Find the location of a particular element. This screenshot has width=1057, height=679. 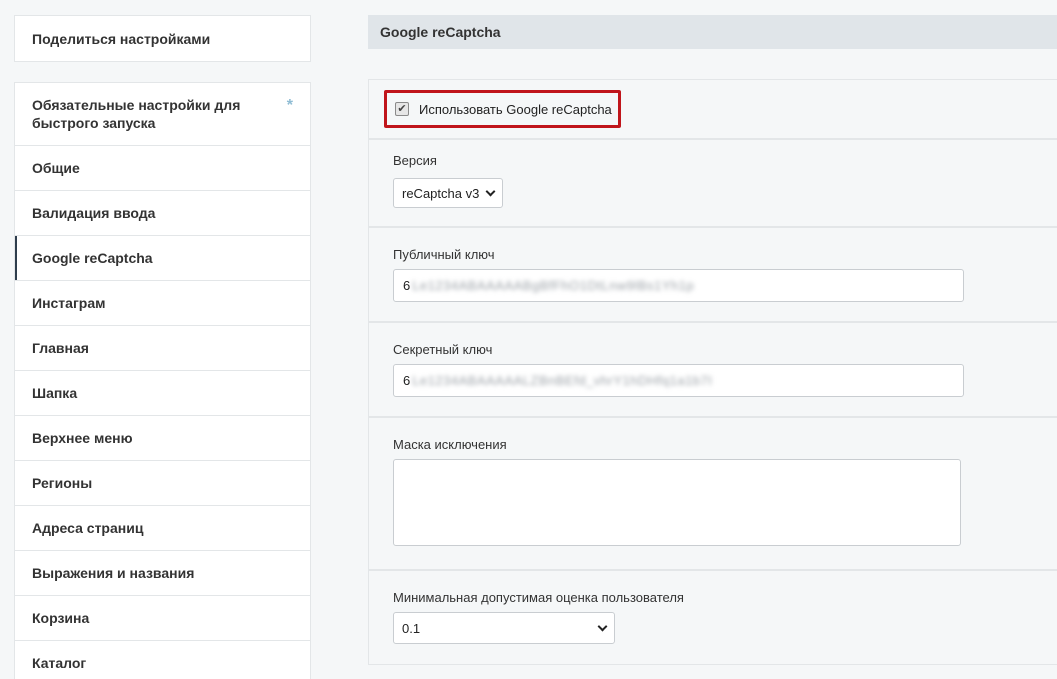

version-select: reCaptcha v3 is located at coordinates (448, 193).